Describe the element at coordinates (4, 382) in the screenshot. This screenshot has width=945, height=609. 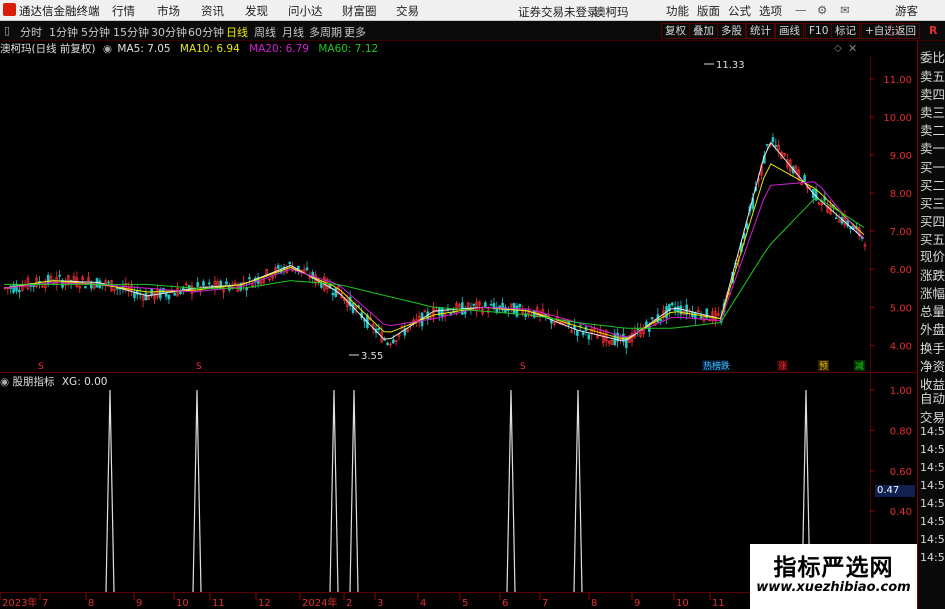
I see `indicator-settings-icon: ◉` at that location.